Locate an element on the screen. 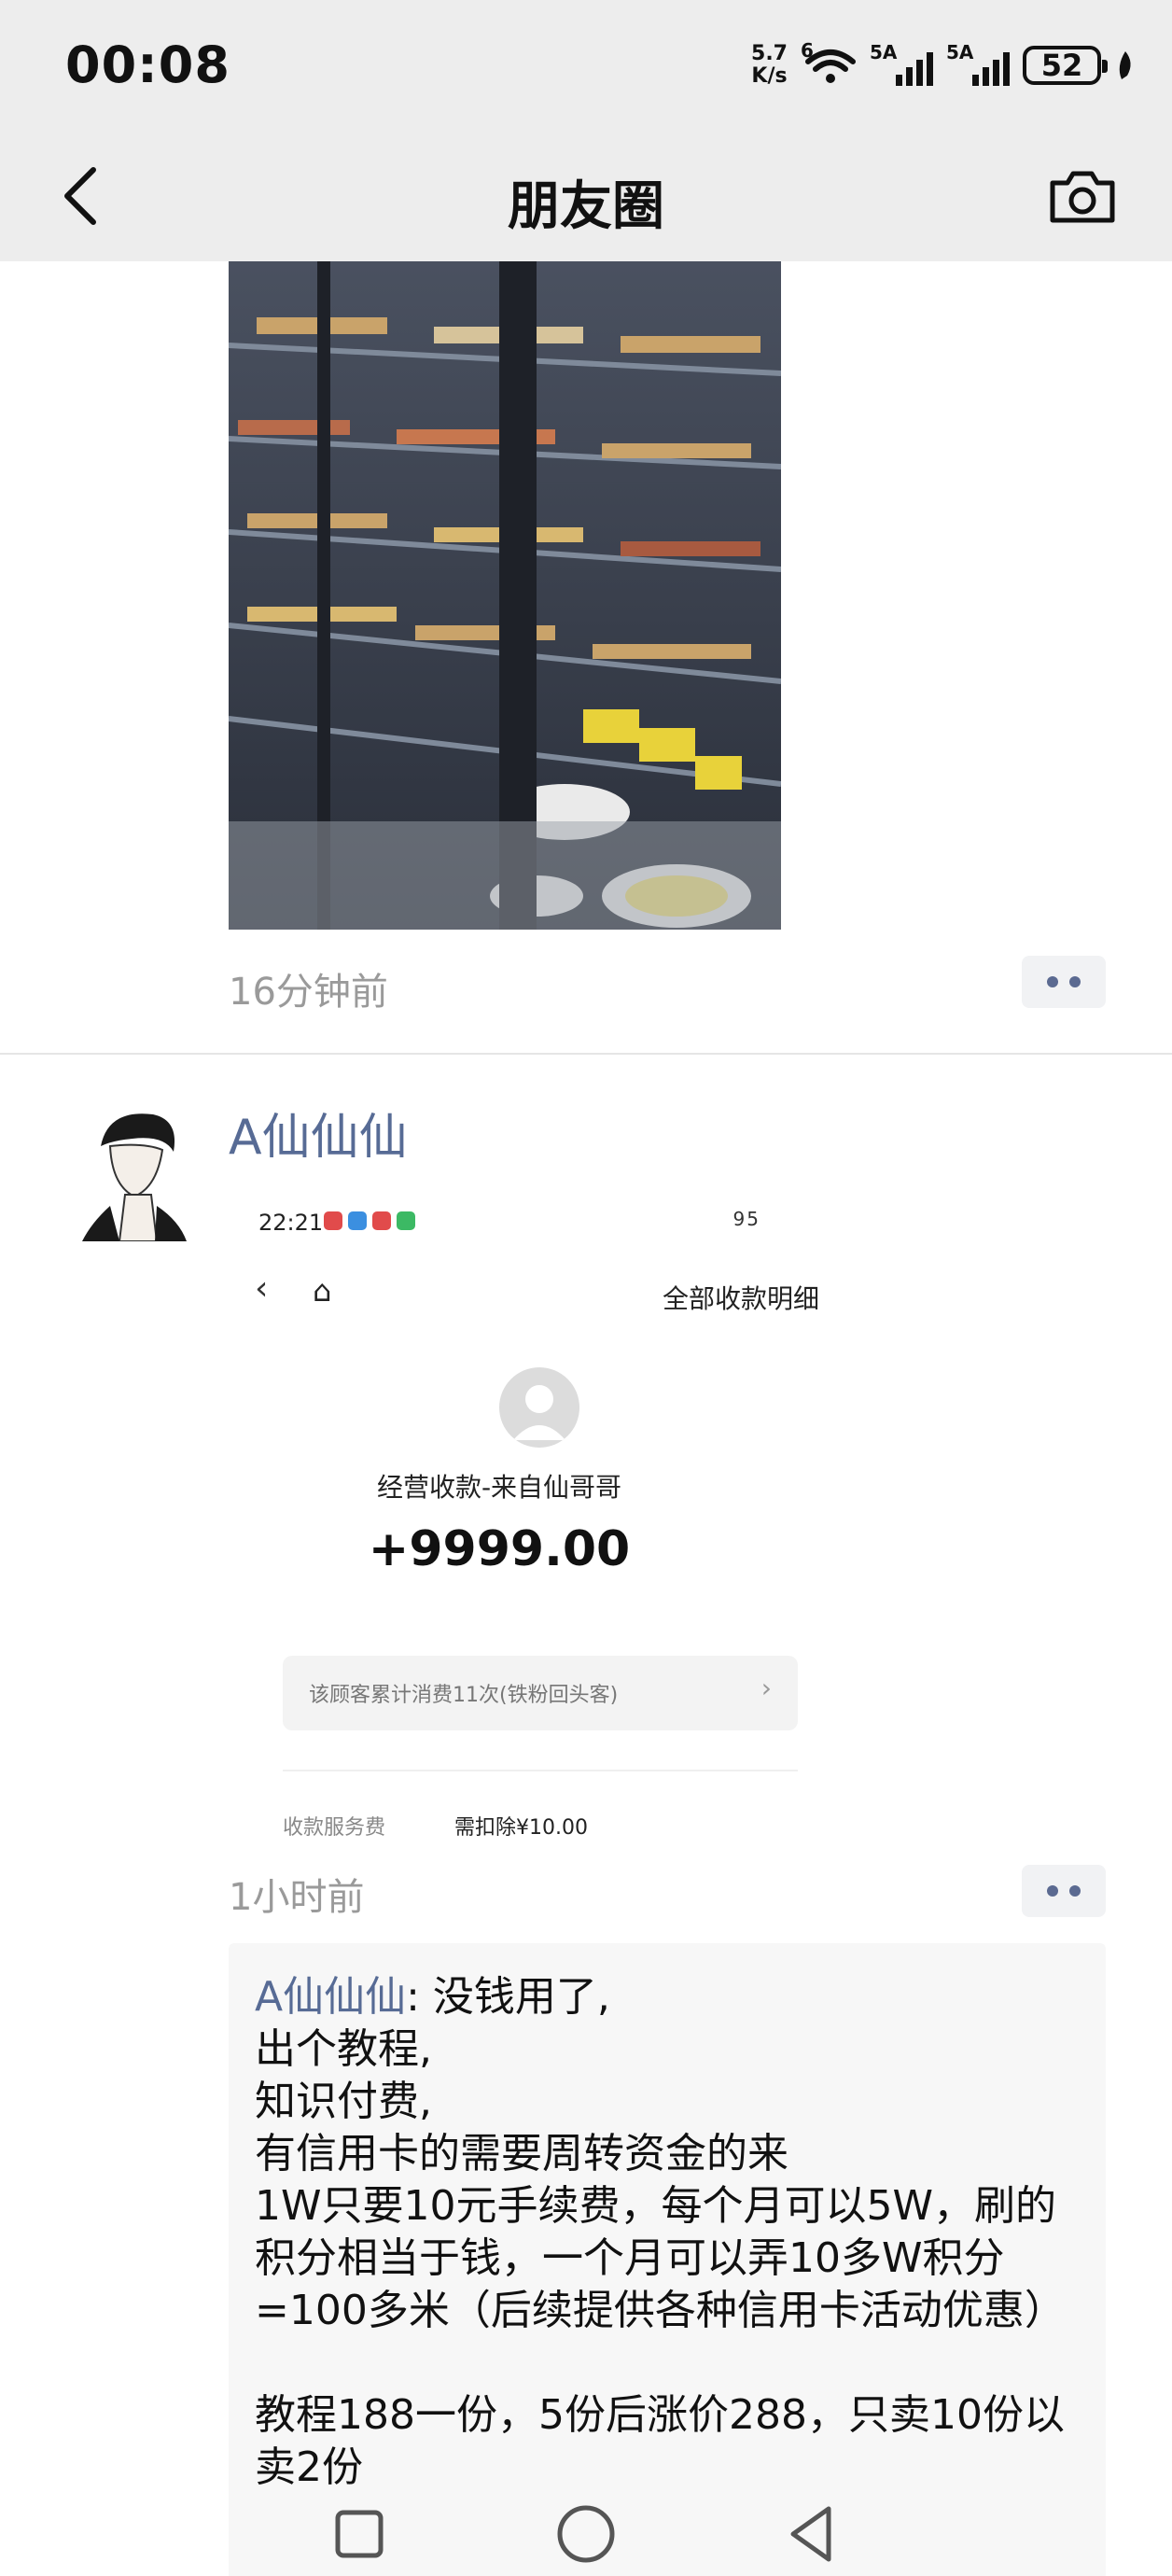 Image resolution: width=1172 pixels, height=2576 pixels. divider is located at coordinates (540, 1770).